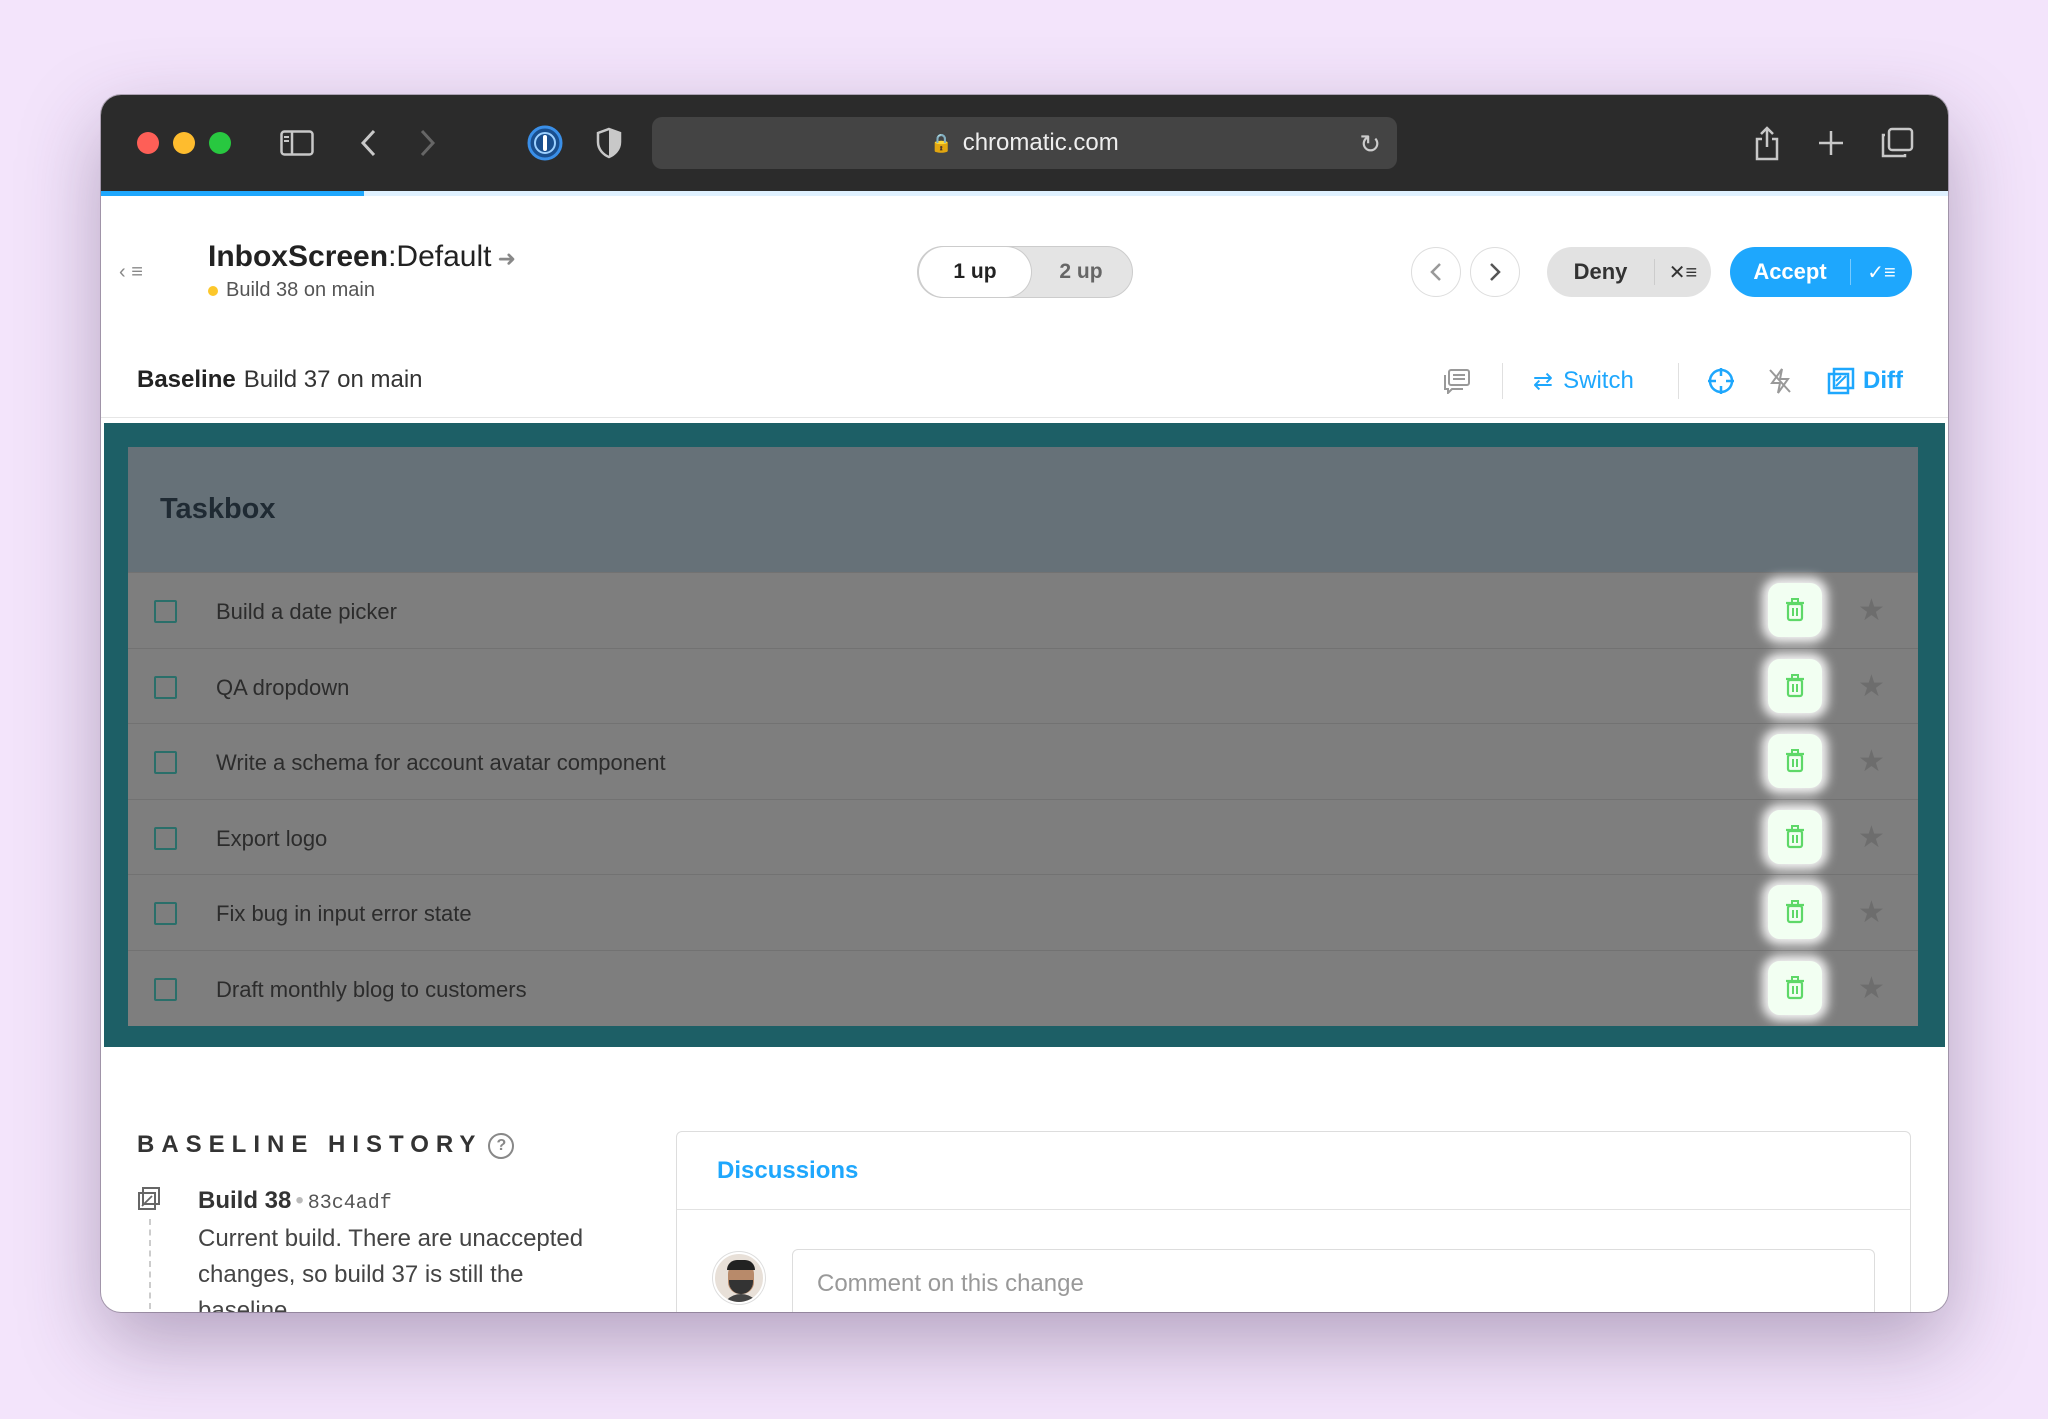 The width and height of the screenshot is (2048, 1419). I want to click on address-bar: 🔒 chromatic.com ↻, so click(1024, 143).